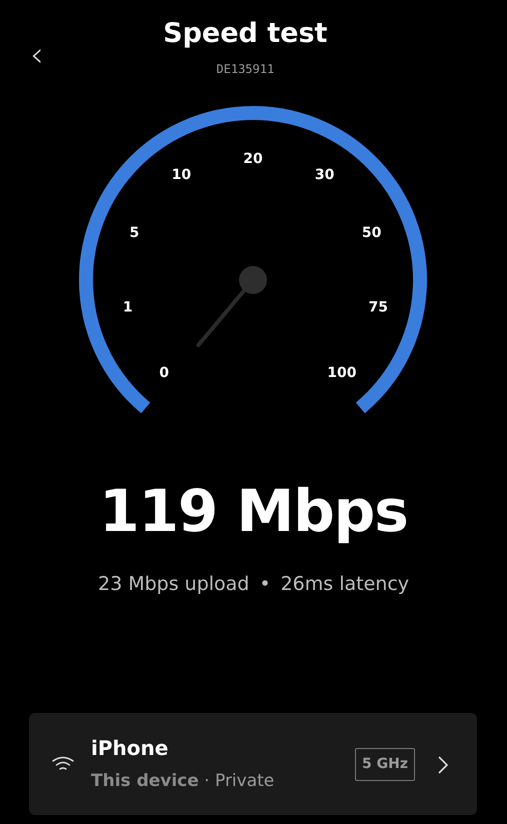  Describe the element at coordinates (37, 55) in the screenshot. I see `back-button: ‹` at that location.